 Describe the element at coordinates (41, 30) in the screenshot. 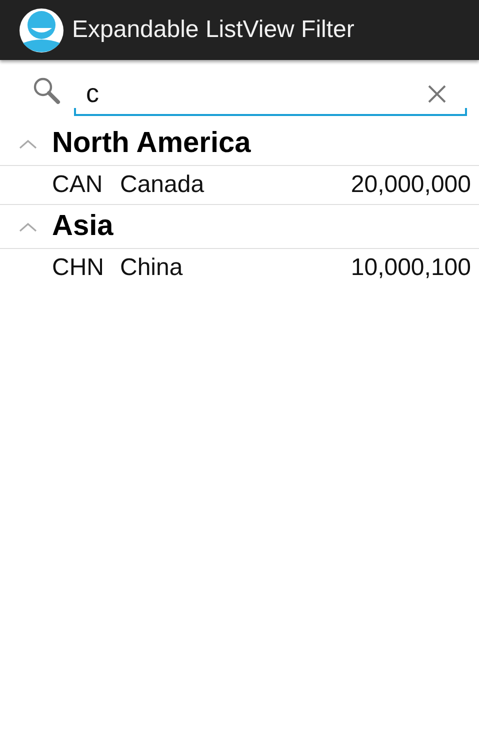

I see `app-logo-icon` at that location.